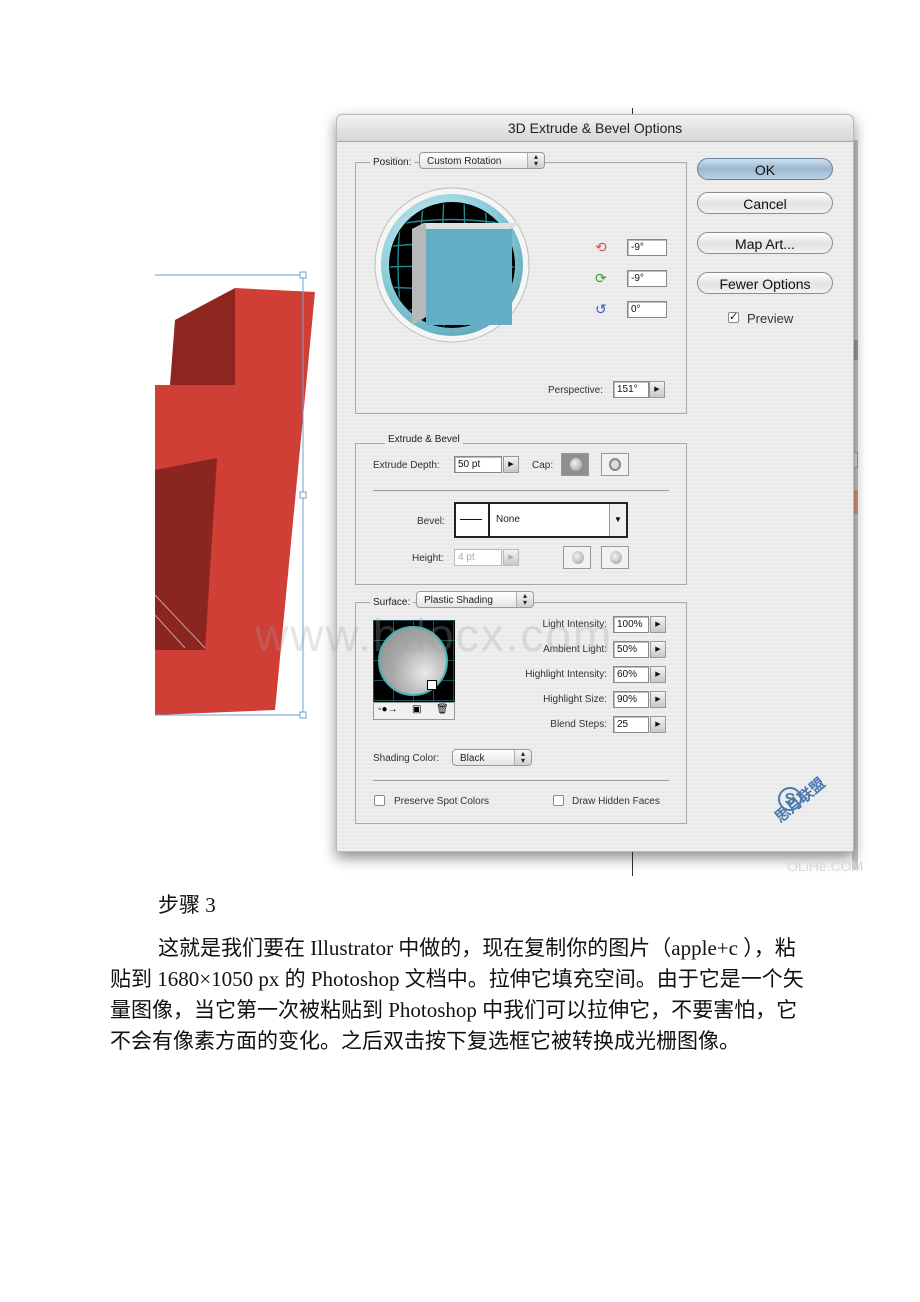 This screenshot has height=1302, width=920. Describe the element at coordinates (492, 757) in the screenshot. I see `shading-color-select: Black ▴ ▾` at that location.